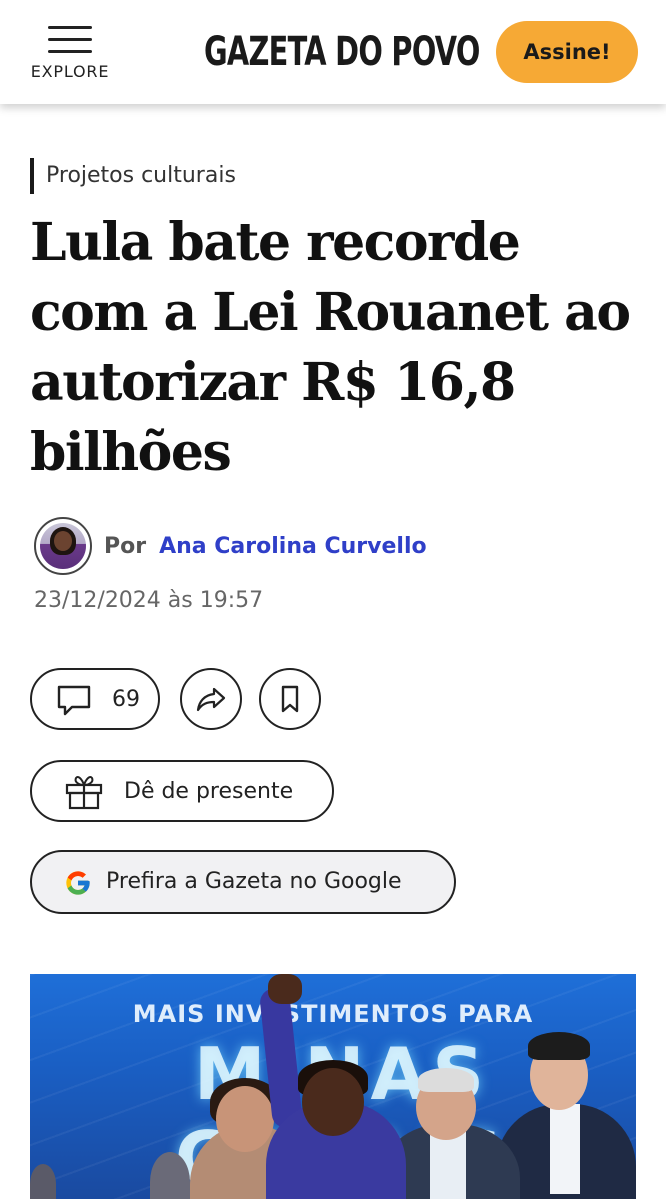  What do you see at coordinates (63, 546) in the screenshot?
I see `author-avatar` at bounding box center [63, 546].